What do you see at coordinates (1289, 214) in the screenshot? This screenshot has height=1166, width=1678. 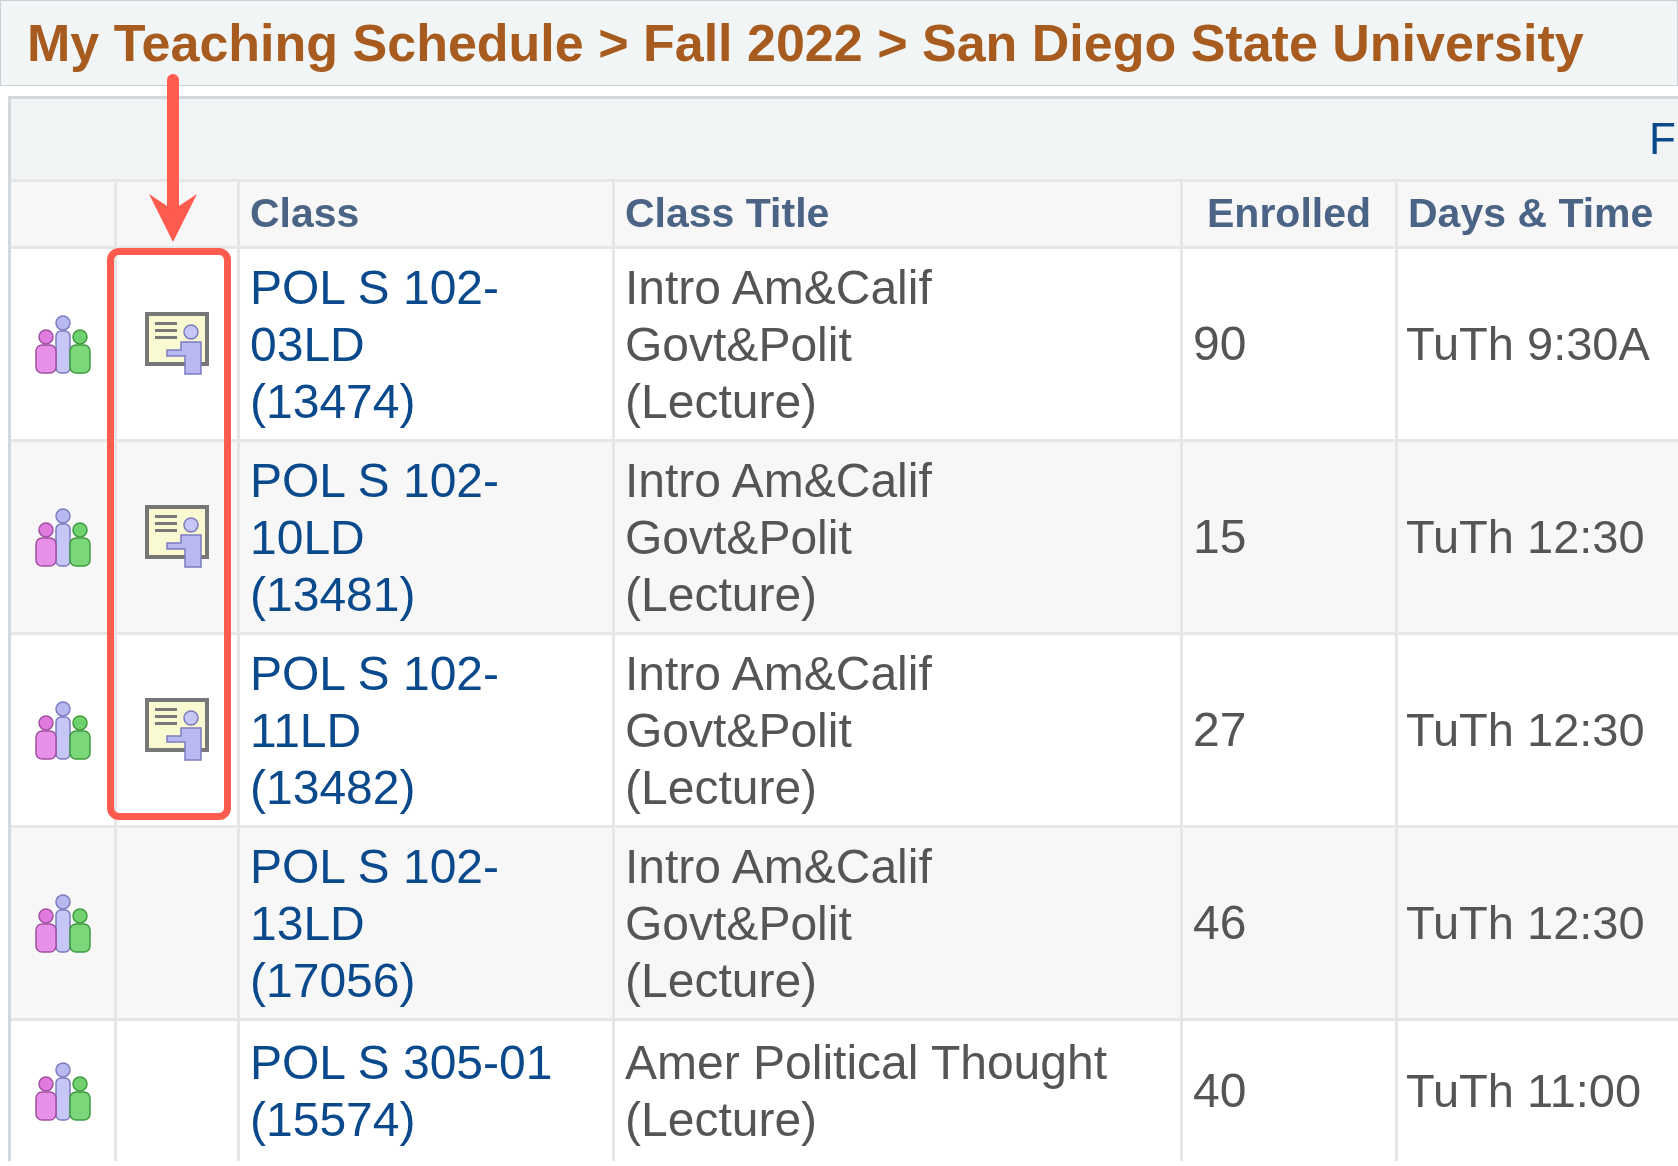 I see `column-header: Enrolled` at bounding box center [1289, 214].